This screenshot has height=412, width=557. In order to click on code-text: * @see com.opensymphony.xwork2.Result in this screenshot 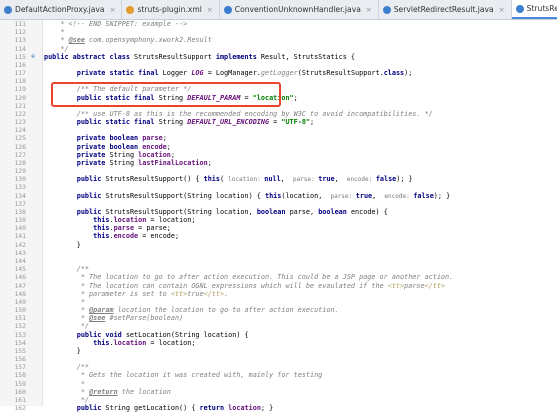, I will do `click(128, 40)`.